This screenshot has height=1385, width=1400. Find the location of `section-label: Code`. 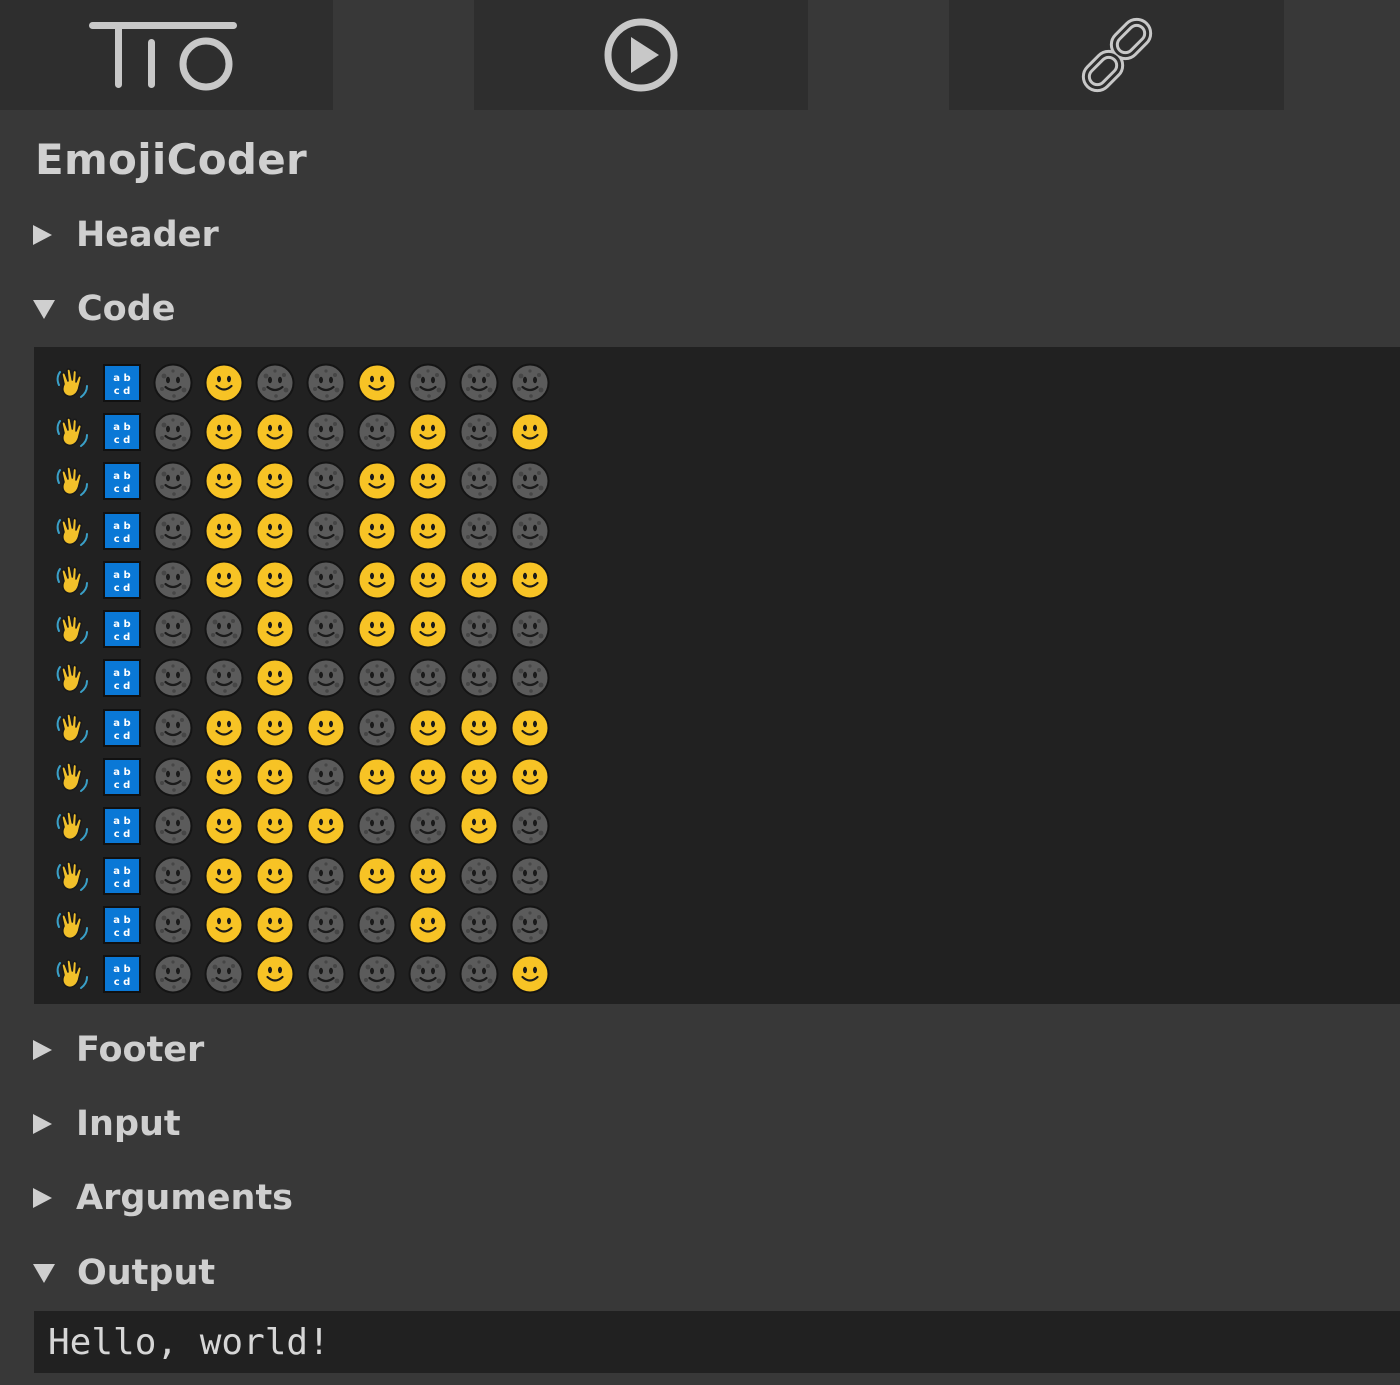

section-label: Code is located at coordinates (126, 309).